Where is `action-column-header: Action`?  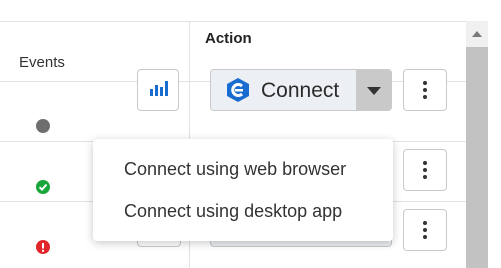 action-column-header: Action is located at coordinates (228, 38).